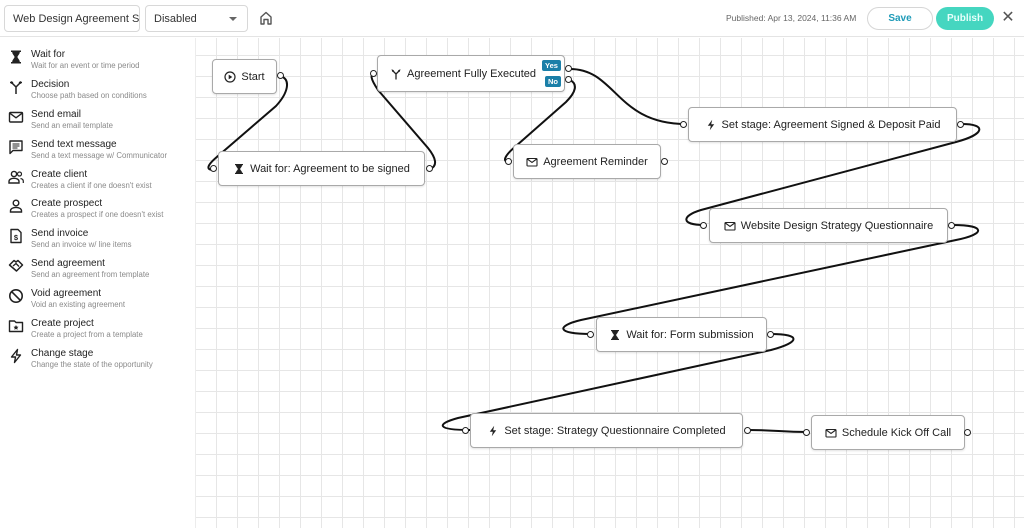  What do you see at coordinates (59, 174) in the screenshot?
I see `palette-item-title: Create client` at bounding box center [59, 174].